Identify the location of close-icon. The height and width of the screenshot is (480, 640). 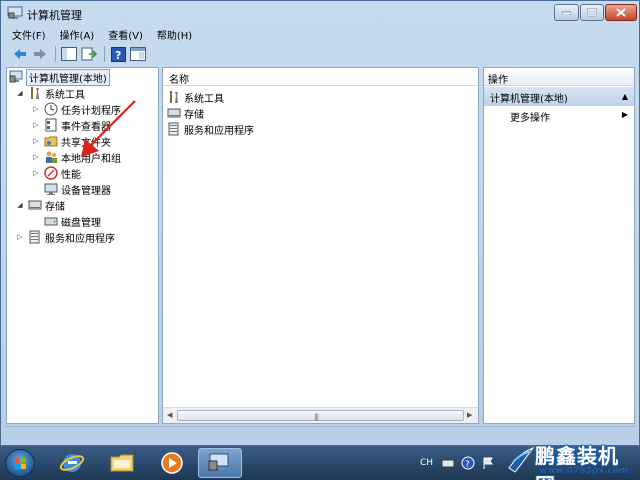
(621, 12).